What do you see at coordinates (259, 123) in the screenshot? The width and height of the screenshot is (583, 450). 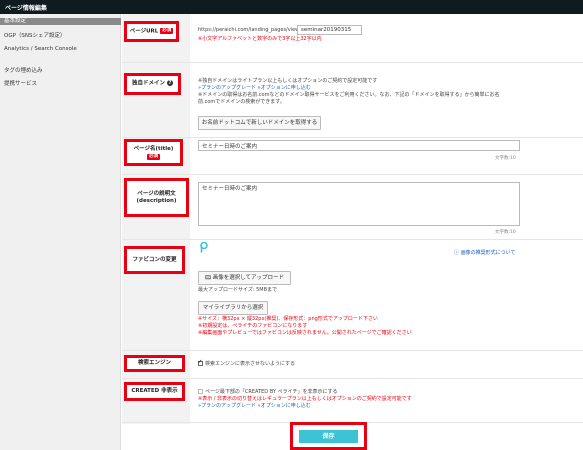 I see `get-domain-button: お名前ドットコムで新しいドメインを取得する` at bounding box center [259, 123].